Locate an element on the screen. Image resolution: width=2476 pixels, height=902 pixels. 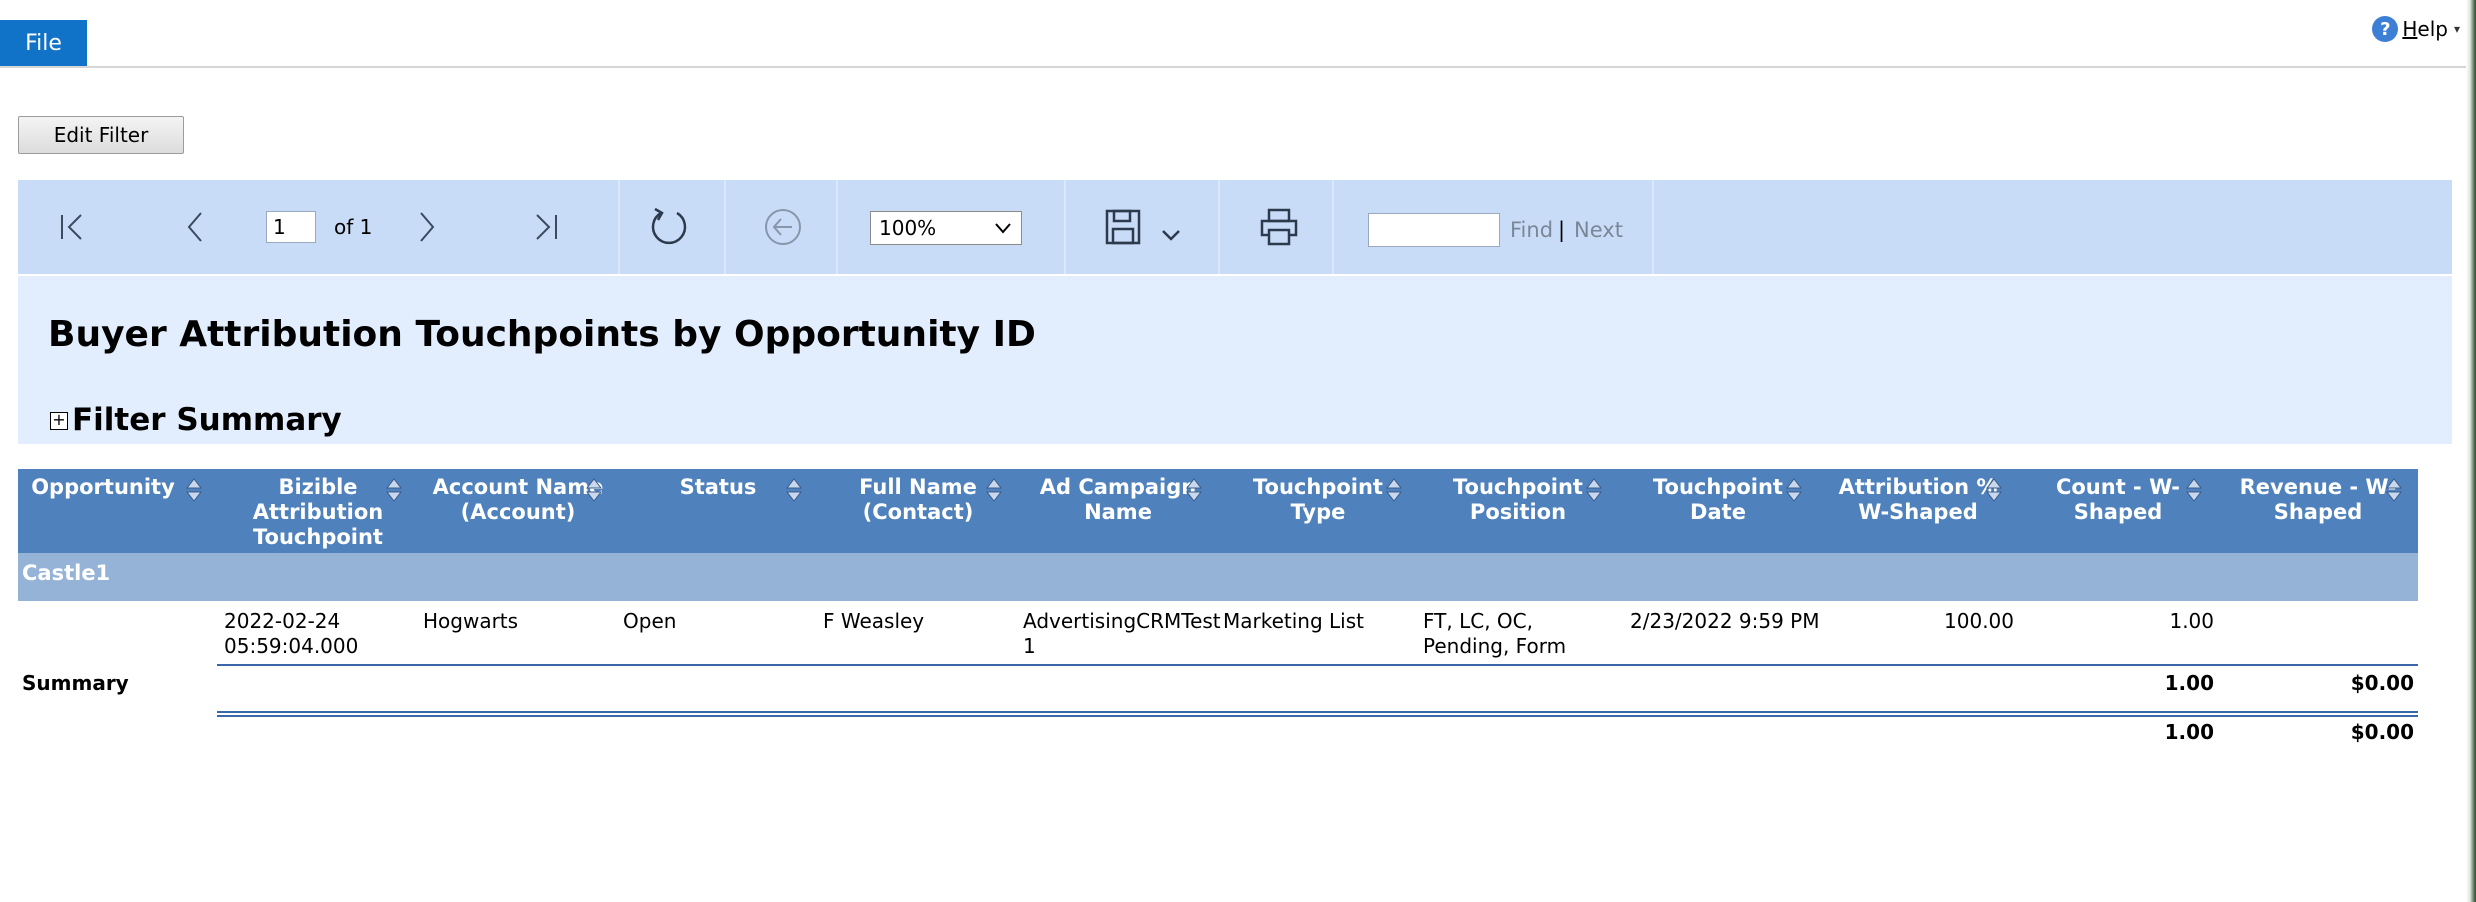
last-page-icon is located at coordinates (546, 227).